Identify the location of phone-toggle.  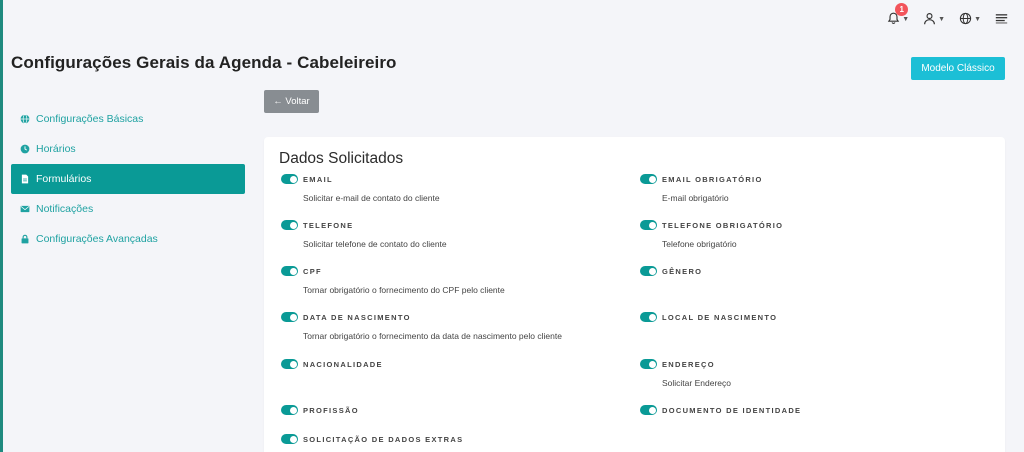
(289, 225).